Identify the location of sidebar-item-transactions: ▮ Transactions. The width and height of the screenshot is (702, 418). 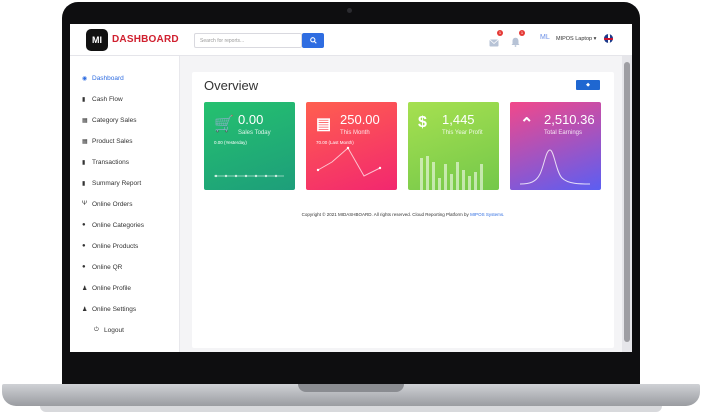
(105, 162).